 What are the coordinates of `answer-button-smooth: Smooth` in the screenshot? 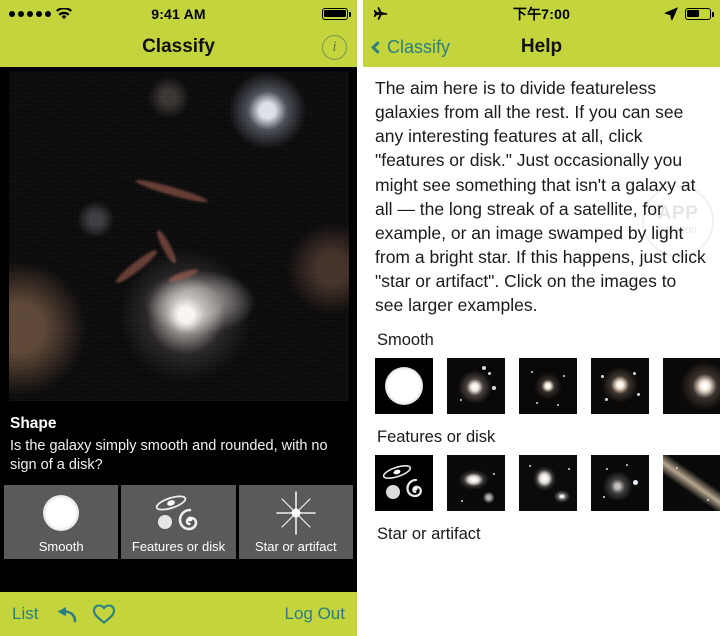 It's located at (61, 521).